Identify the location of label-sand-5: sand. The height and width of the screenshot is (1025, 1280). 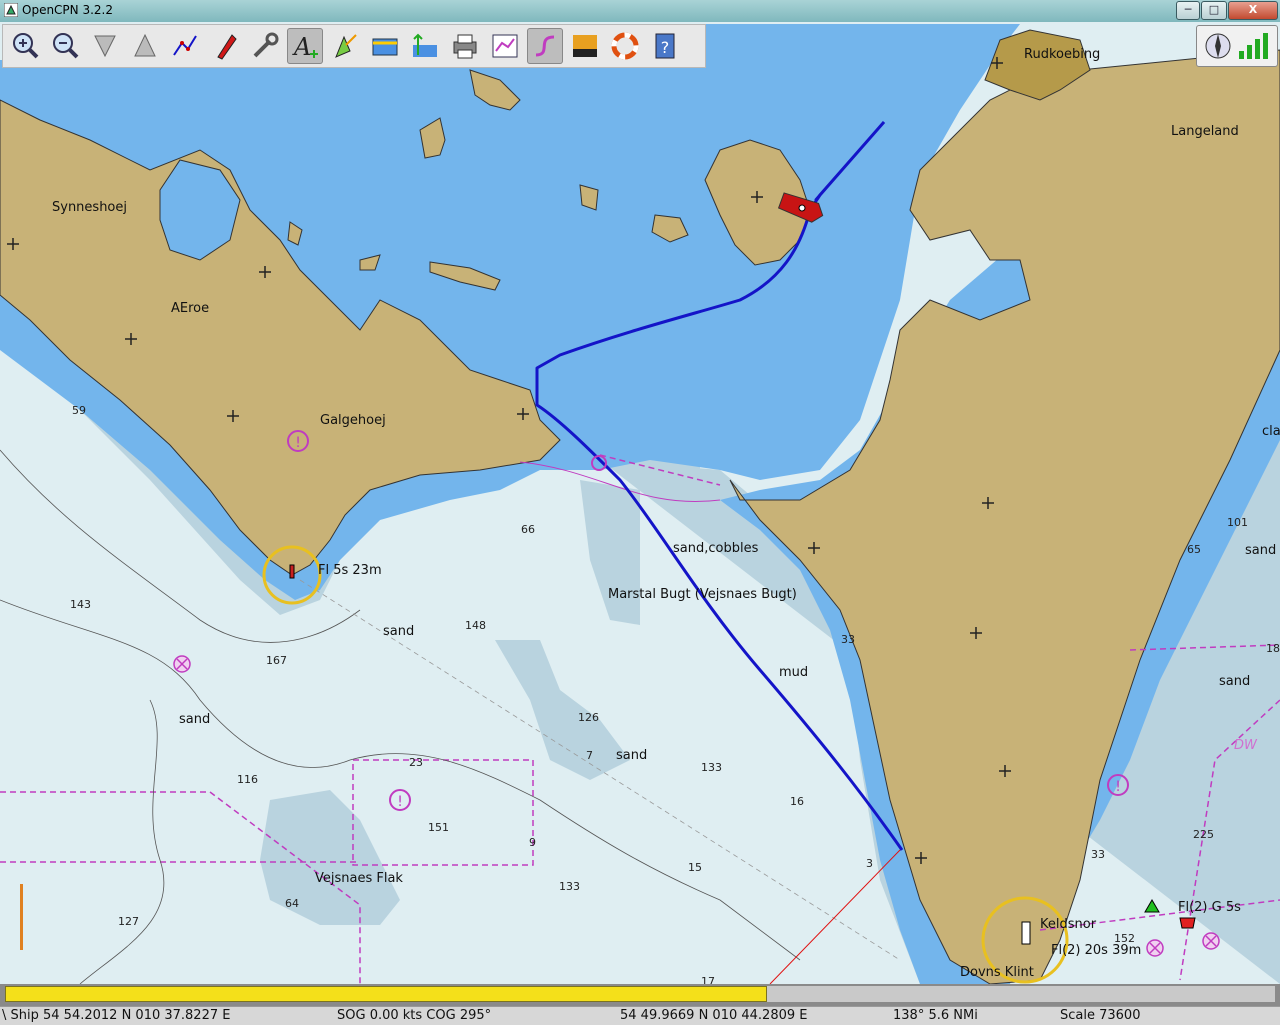
(1261, 550).